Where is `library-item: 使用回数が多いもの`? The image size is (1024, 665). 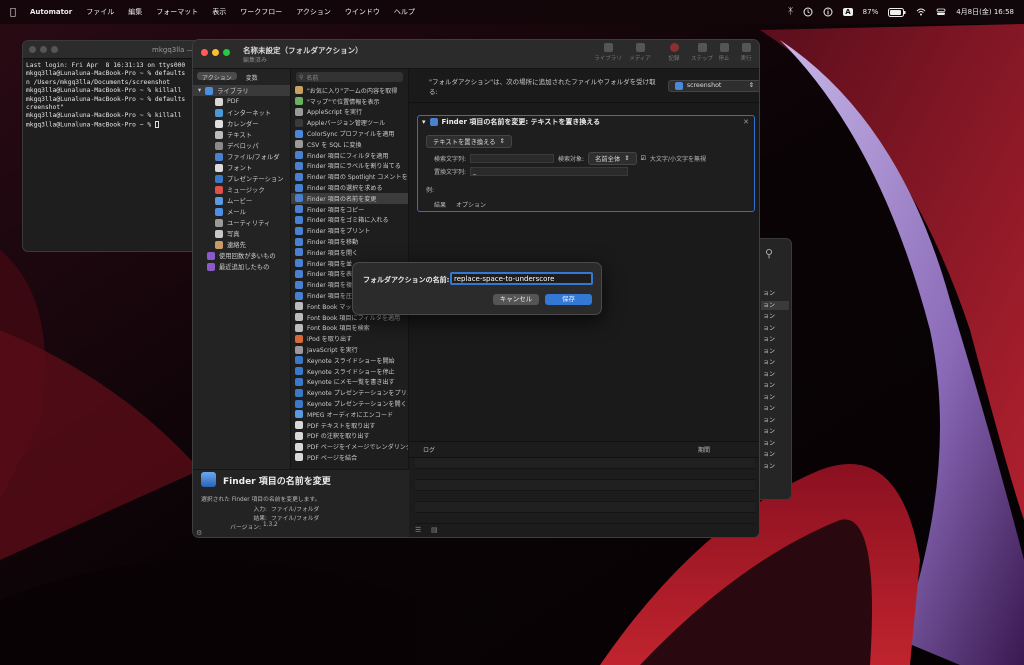 library-item: 使用回数が多いもの is located at coordinates (241, 255).